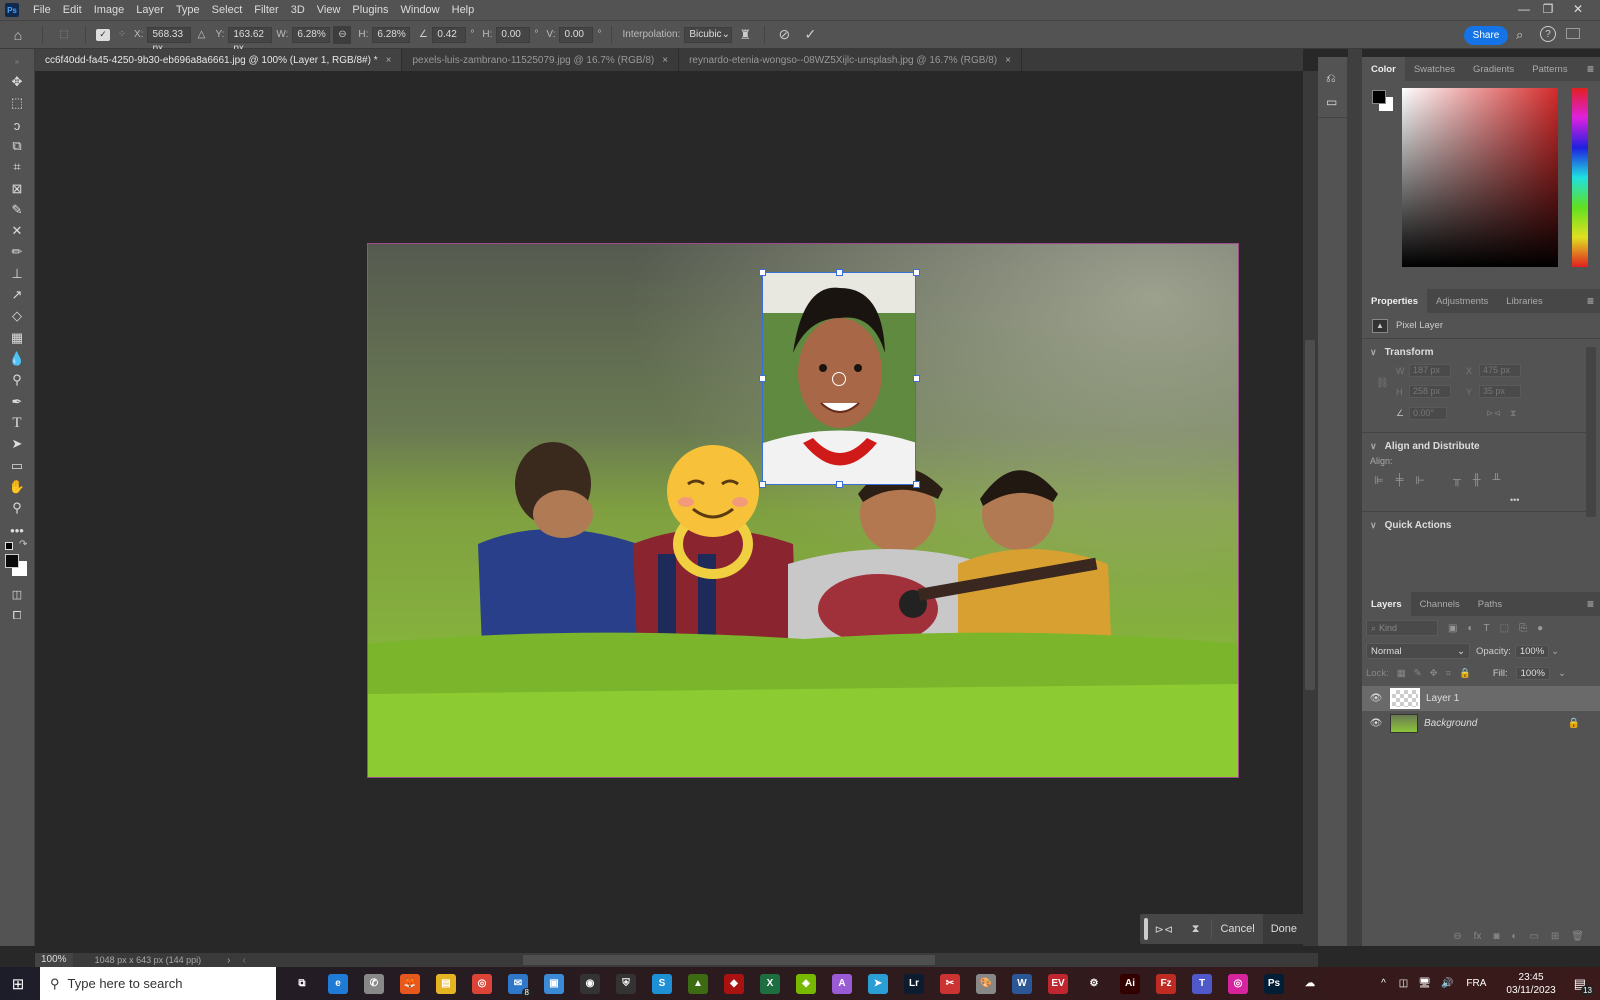 The height and width of the screenshot is (1000, 1600). What do you see at coordinates (986, 983) in the screenshot?
I see `taskbar-app-paint: 🎨` at bounding box center [986, 983].